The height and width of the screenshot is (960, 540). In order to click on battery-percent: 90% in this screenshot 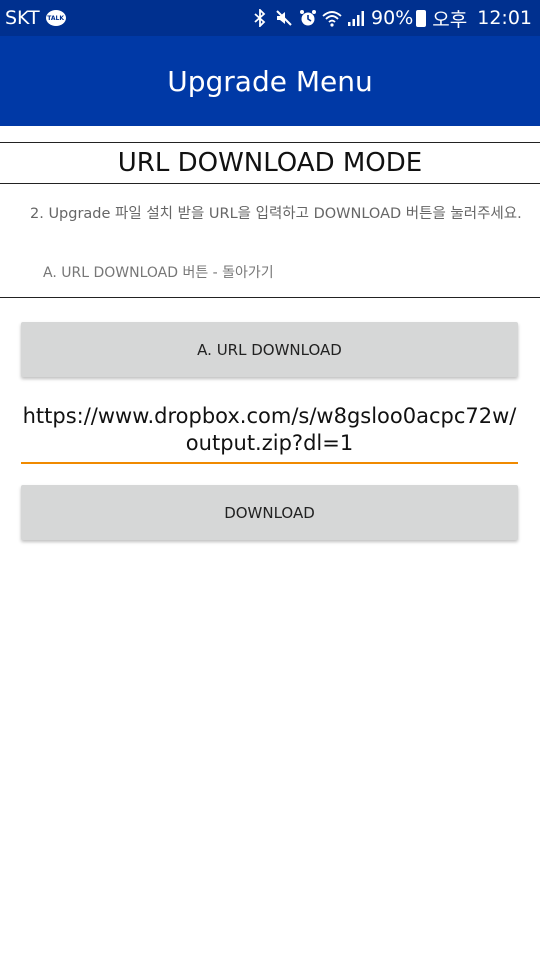, I will do `click(392, 18)`.